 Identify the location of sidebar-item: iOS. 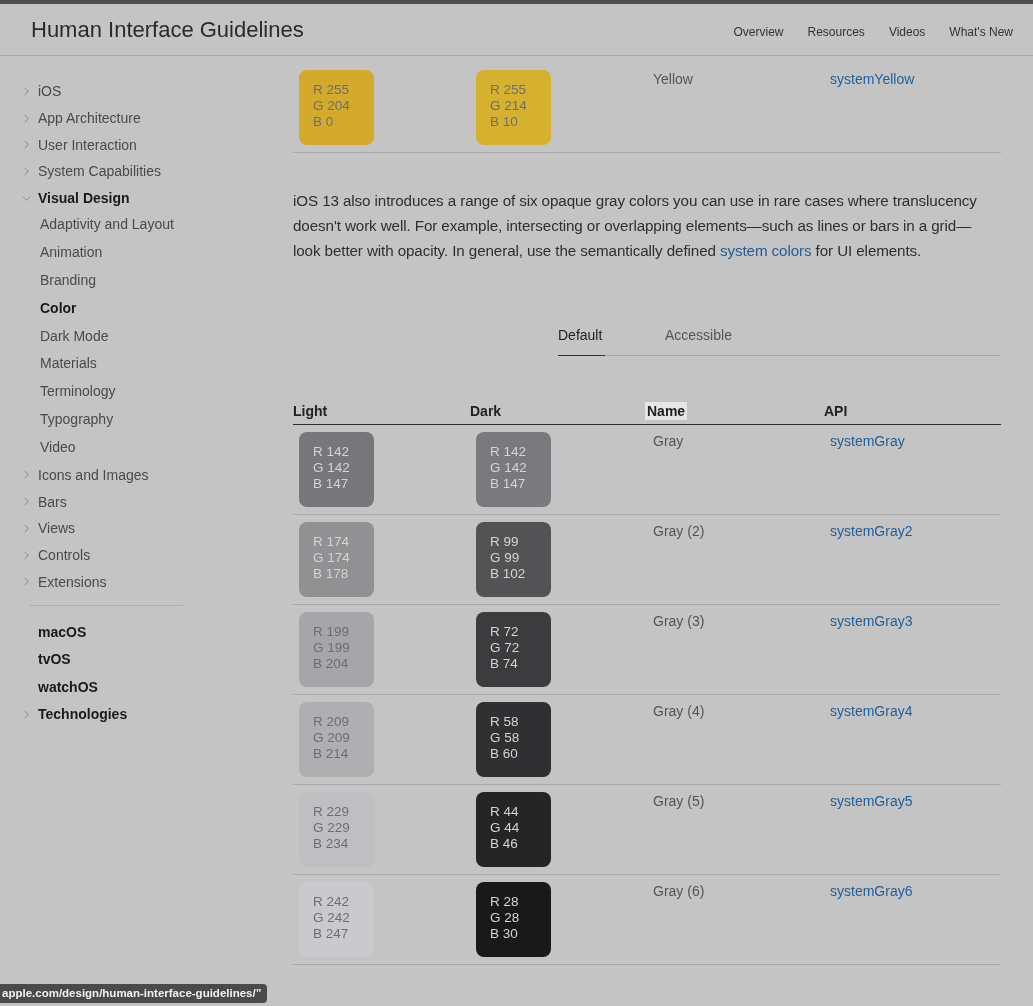
(50, 91).